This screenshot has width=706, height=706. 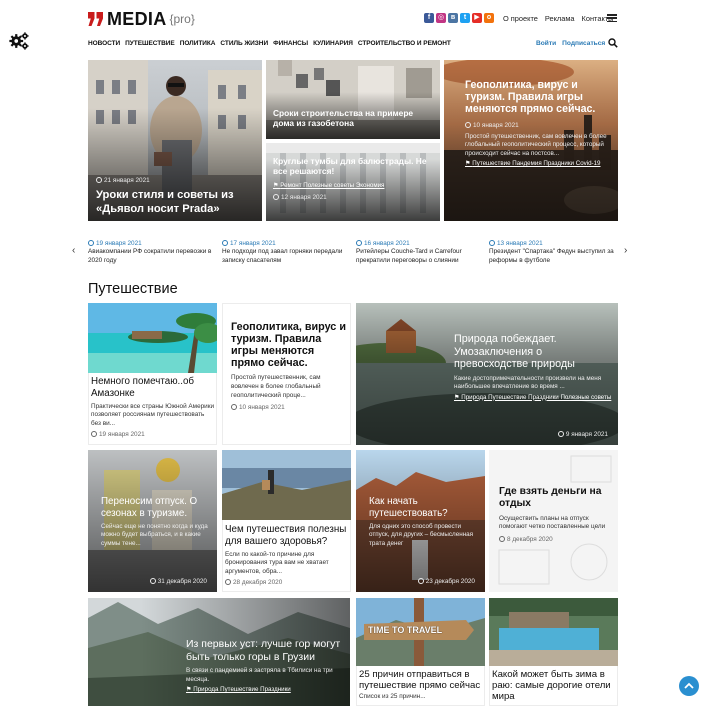 I want to click on nav-item-news: НОВОСТИ, so click(x=104, y=44).